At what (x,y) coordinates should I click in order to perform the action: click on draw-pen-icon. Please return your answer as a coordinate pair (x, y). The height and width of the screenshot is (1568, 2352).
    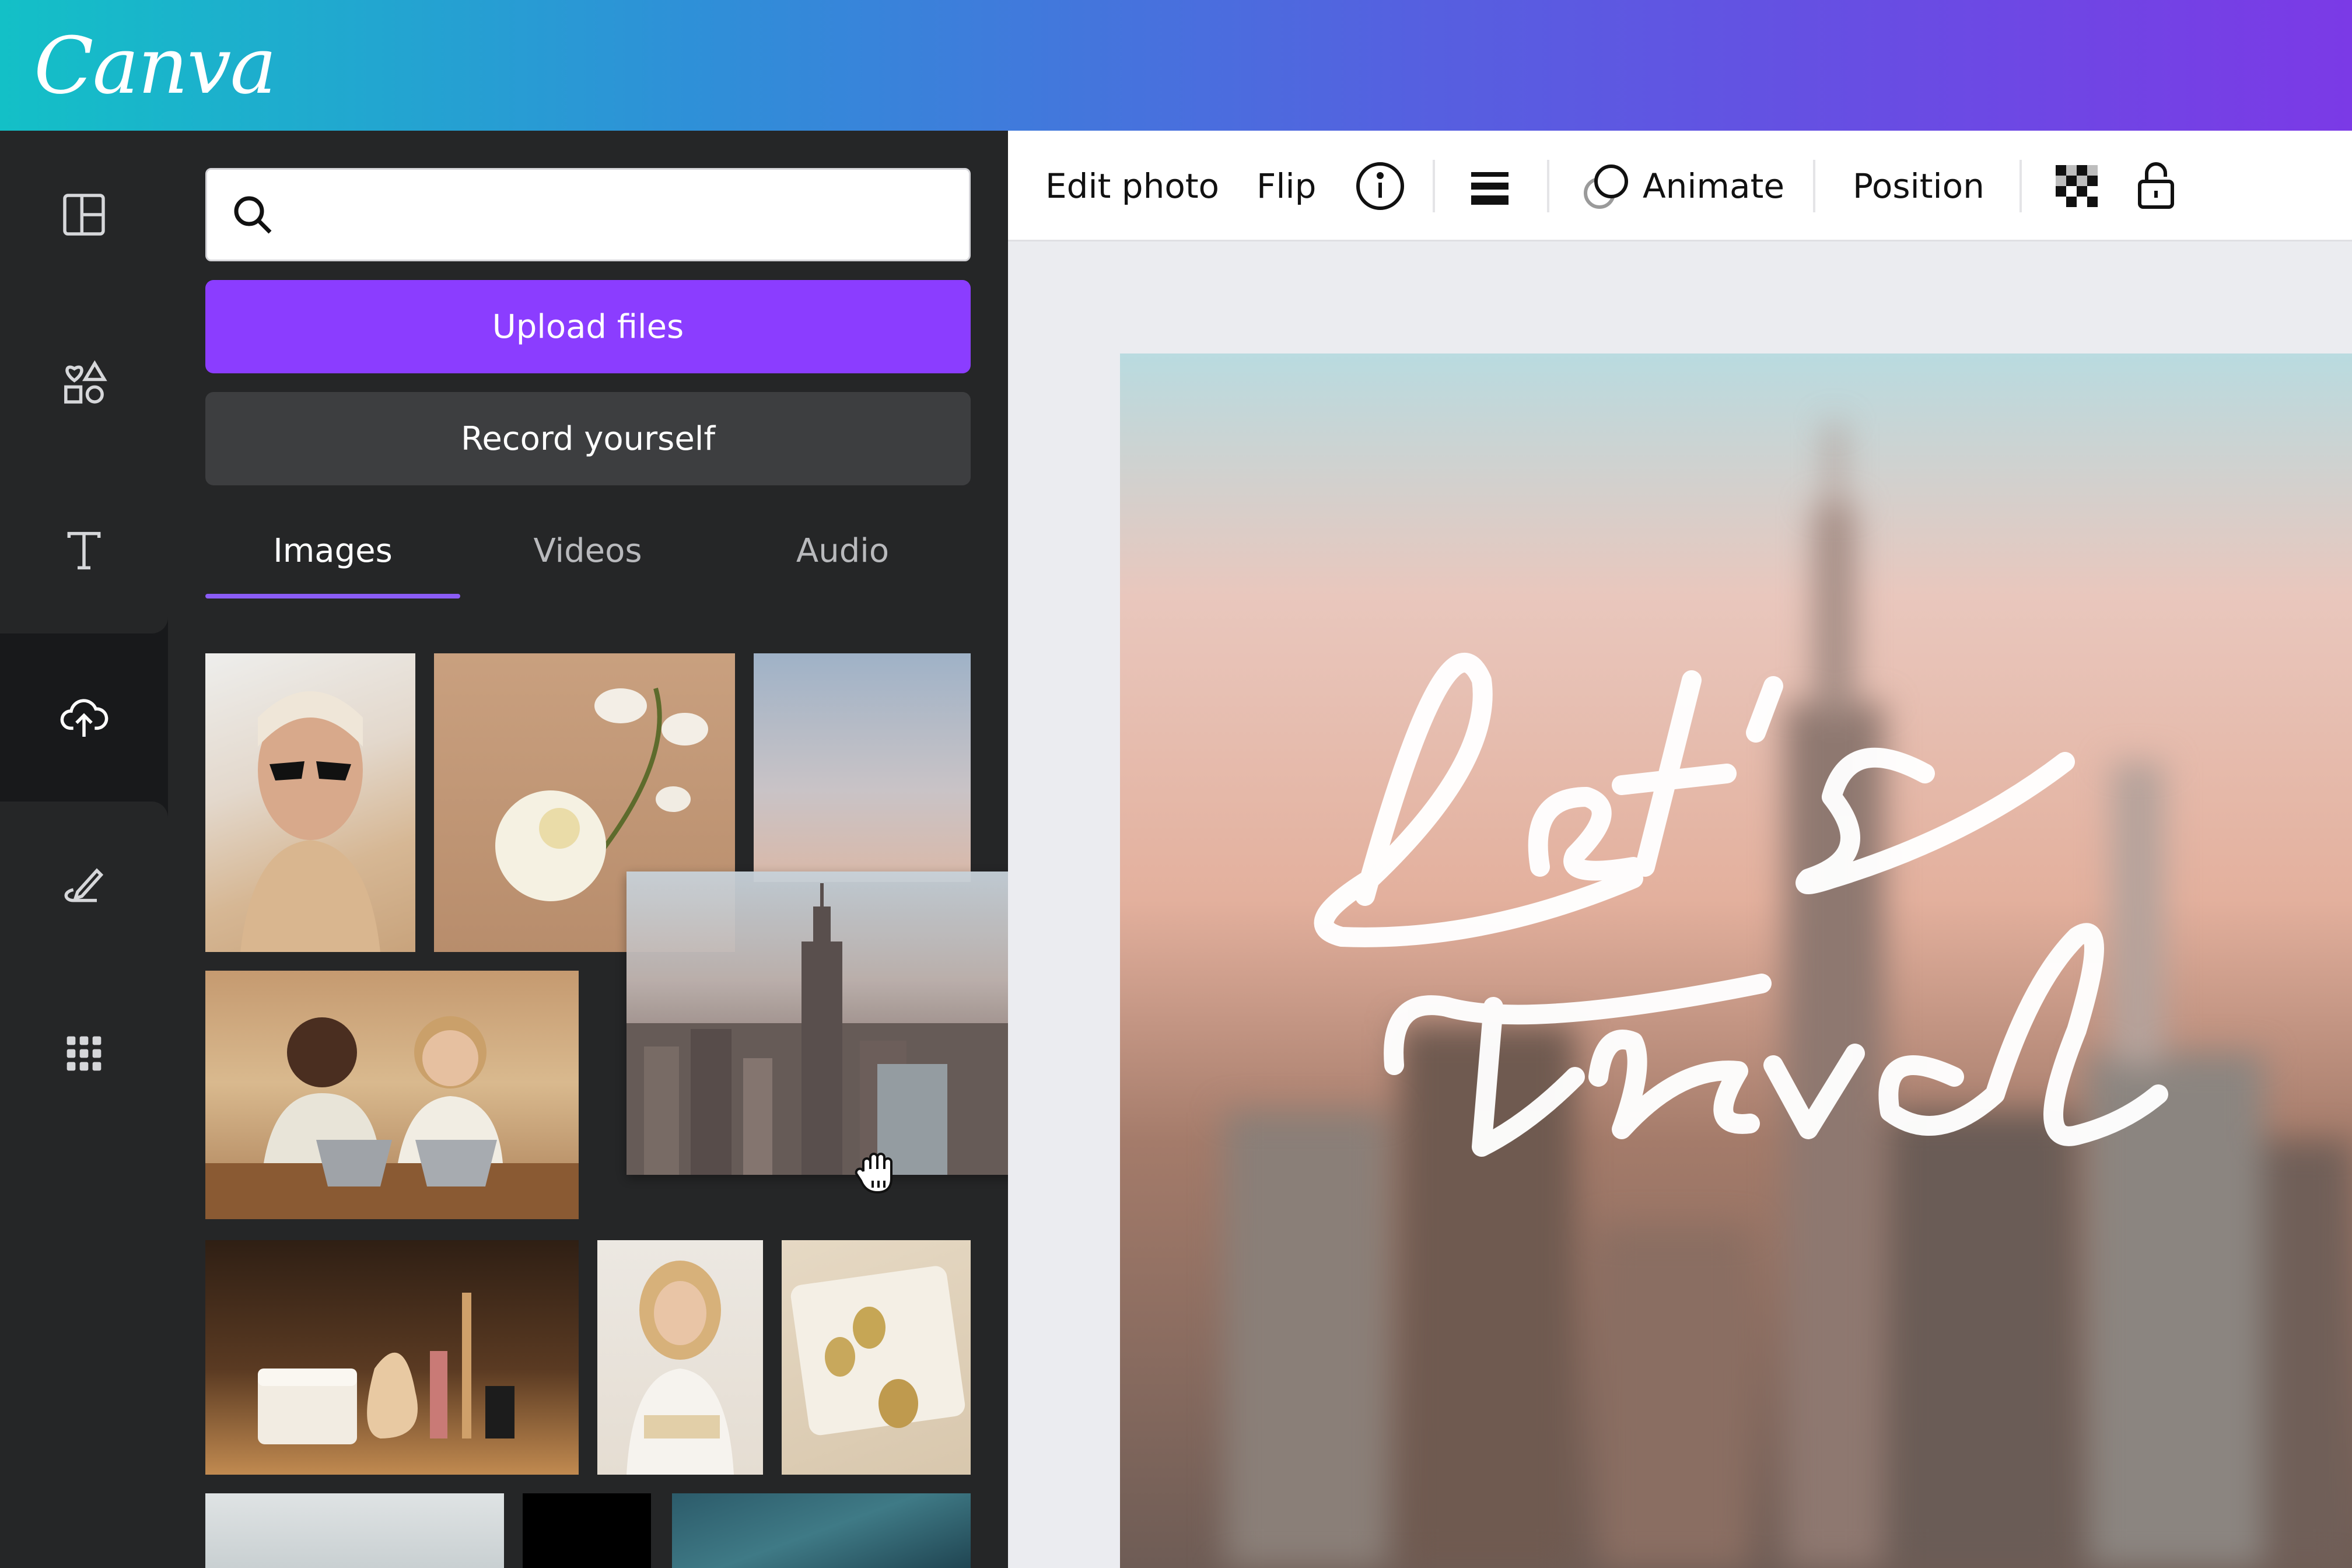
    Looking at the image, I should click on (84, 885).